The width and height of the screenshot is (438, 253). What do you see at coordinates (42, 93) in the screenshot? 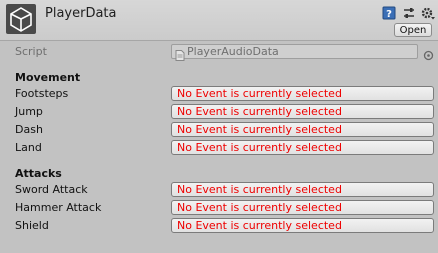
I see `prop-label: Footsteps` at bounding box center [42, 93].